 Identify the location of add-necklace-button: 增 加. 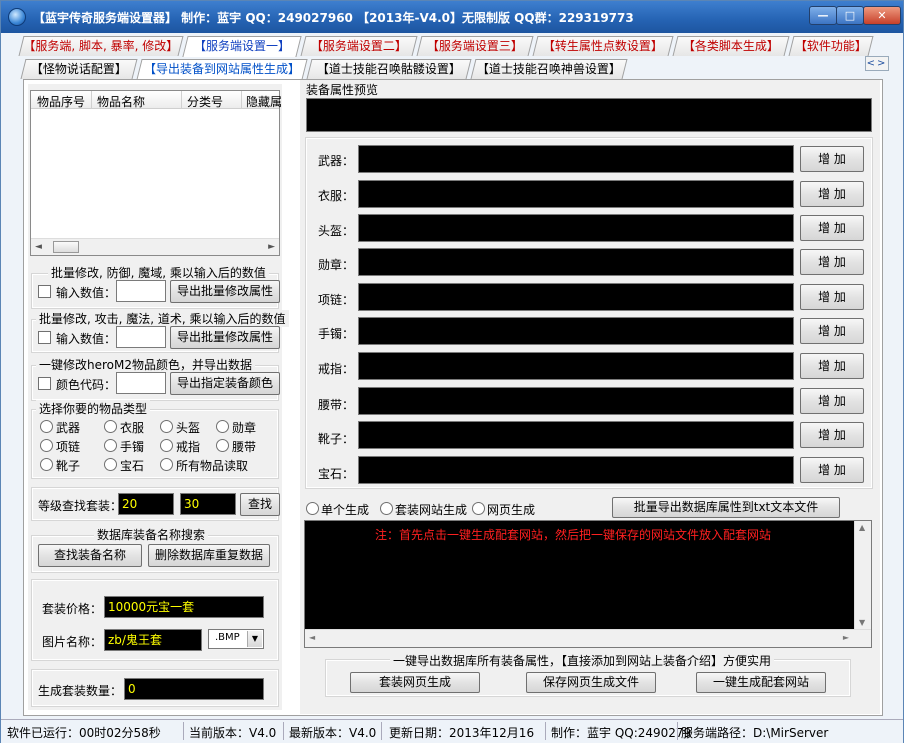
(832, 297).